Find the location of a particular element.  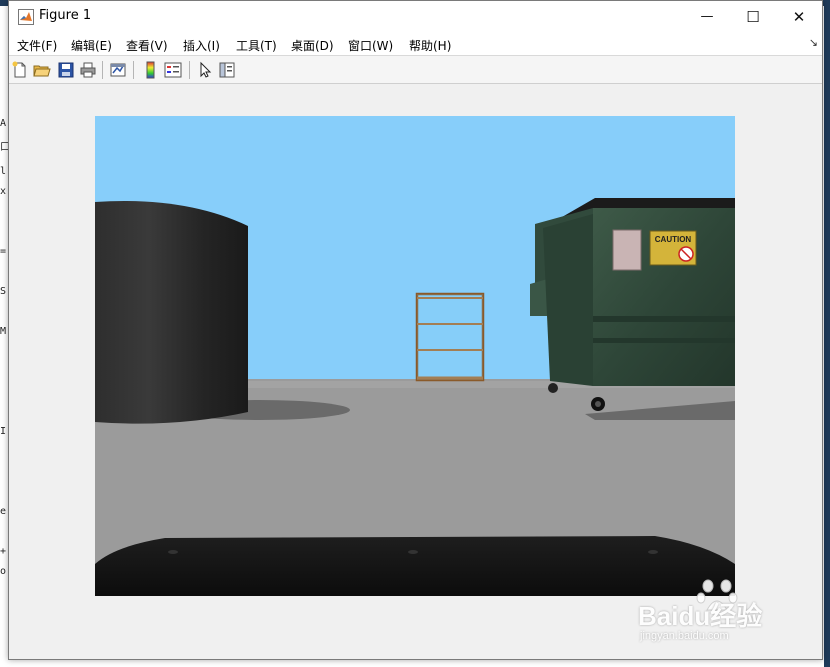

maximize-button: ☐ is located at coordinates (753, 16).